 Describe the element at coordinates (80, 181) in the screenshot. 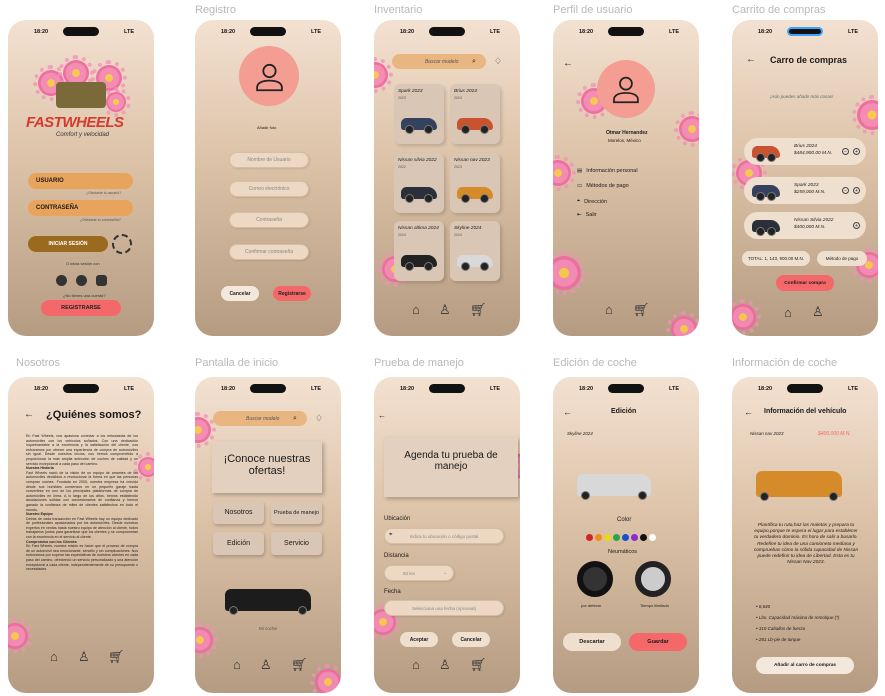

I see `user-input: USUARIO` at that location.